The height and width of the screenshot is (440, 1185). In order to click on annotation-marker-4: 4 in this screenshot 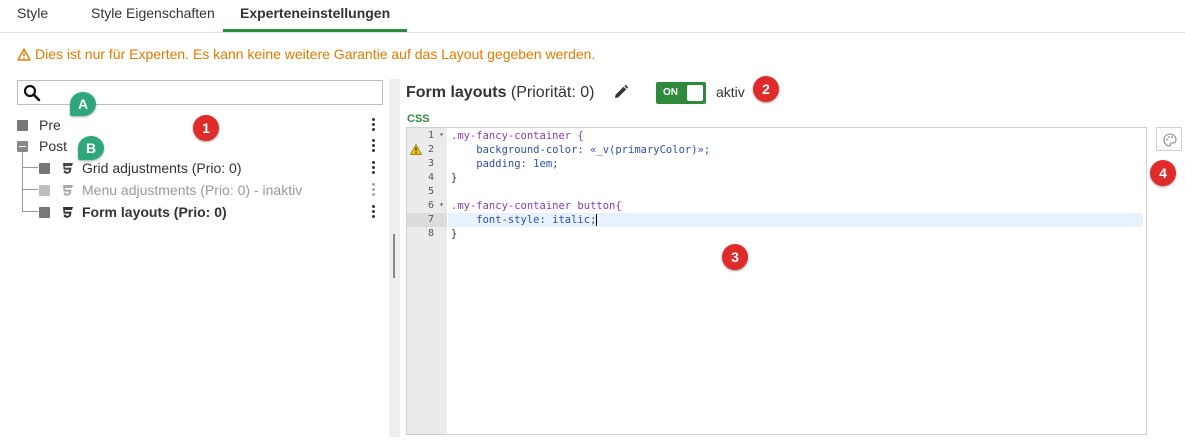, I will do `click(1163, 173)`.